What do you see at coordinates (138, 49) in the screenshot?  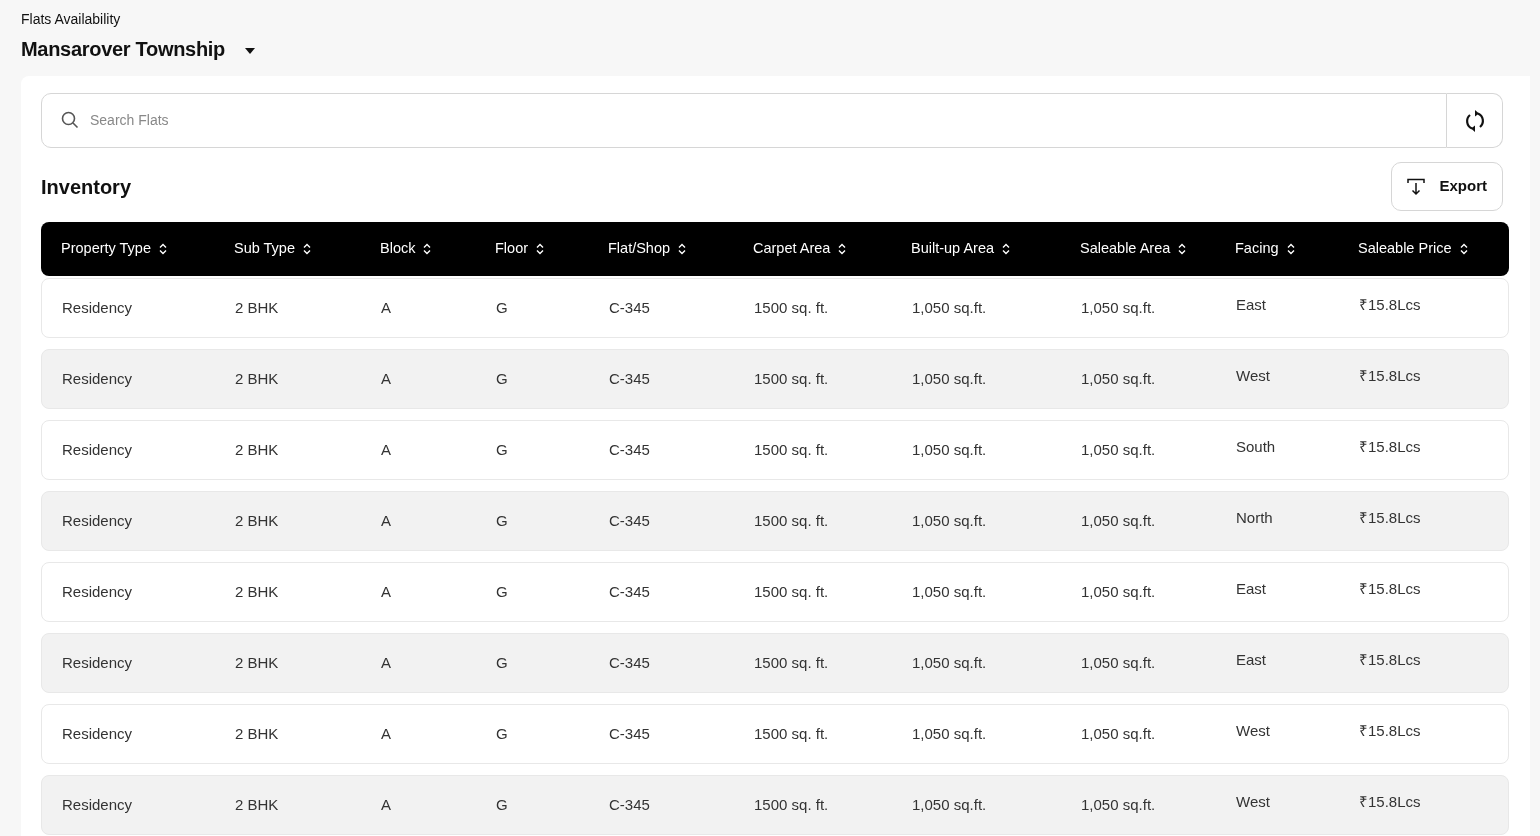 I see `project-dropdown: Mansarover Township` at bounding box center [138, 49].